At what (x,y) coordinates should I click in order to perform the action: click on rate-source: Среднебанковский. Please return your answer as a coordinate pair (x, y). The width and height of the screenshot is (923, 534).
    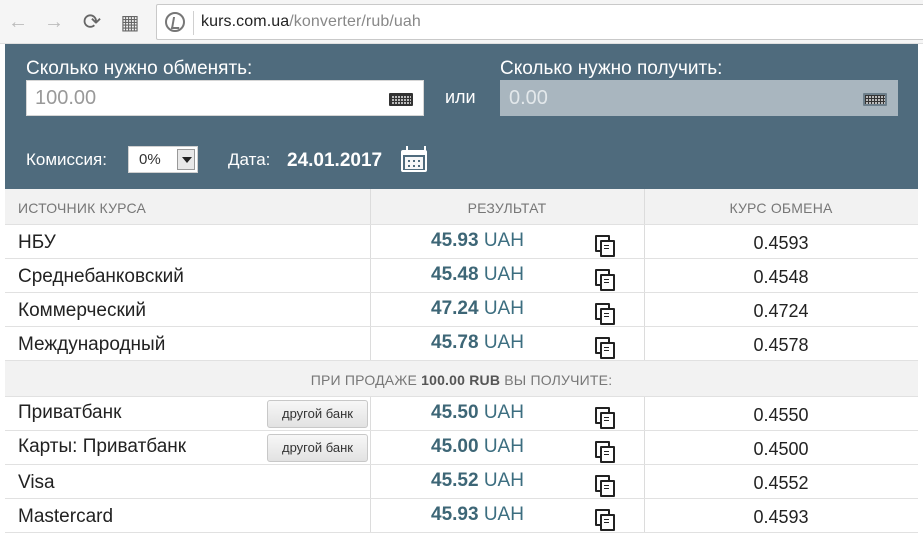
    Looking at the image, I should click on (101, 276).